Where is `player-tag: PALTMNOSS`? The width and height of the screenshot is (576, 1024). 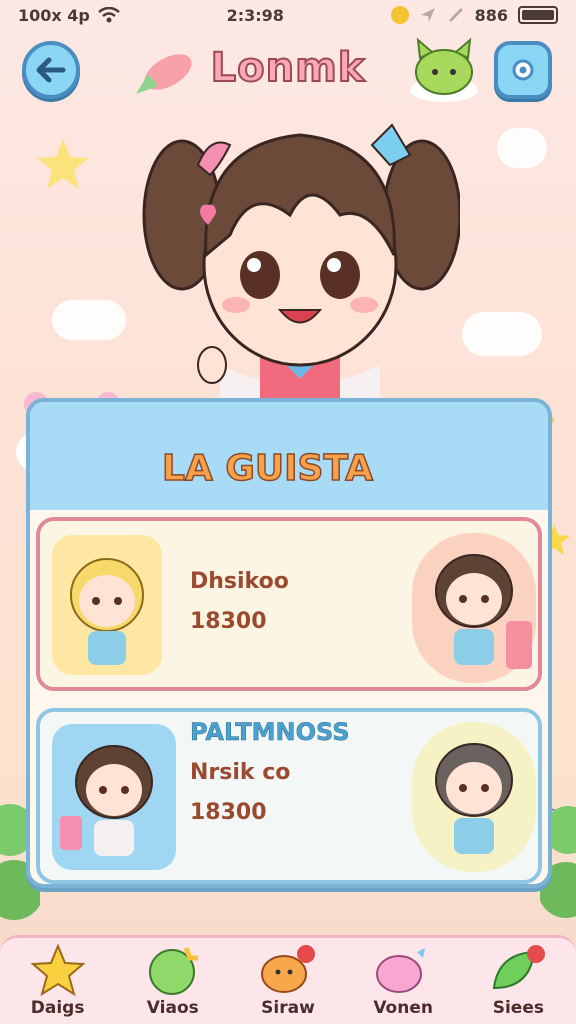
player-tag: PALTMNOSS is located at coordinates (270, 732).